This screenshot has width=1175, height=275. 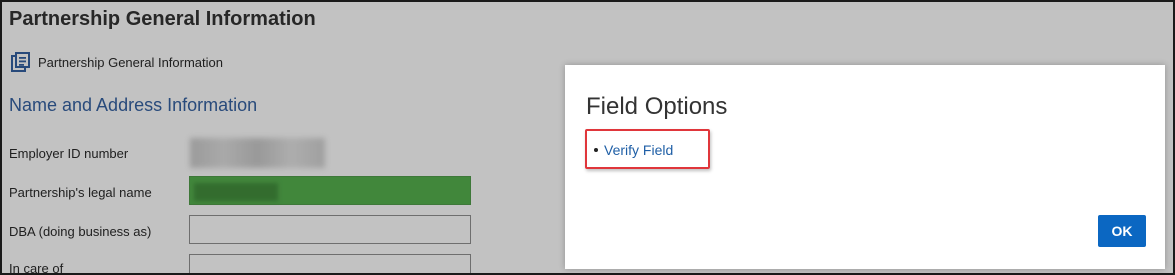 I want to click on ok-button: OK, so click(x=1122, y=231).